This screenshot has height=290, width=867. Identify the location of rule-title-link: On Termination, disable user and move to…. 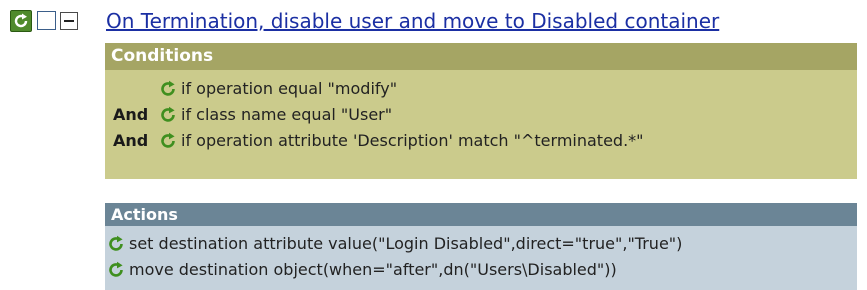
(412, 21).